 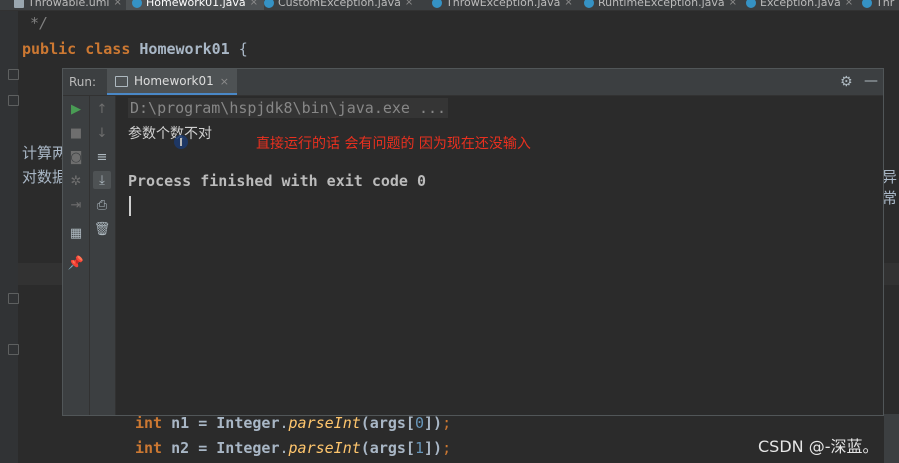 I want to click on tab-label: CustomException.java, so click(x=339, y=4).